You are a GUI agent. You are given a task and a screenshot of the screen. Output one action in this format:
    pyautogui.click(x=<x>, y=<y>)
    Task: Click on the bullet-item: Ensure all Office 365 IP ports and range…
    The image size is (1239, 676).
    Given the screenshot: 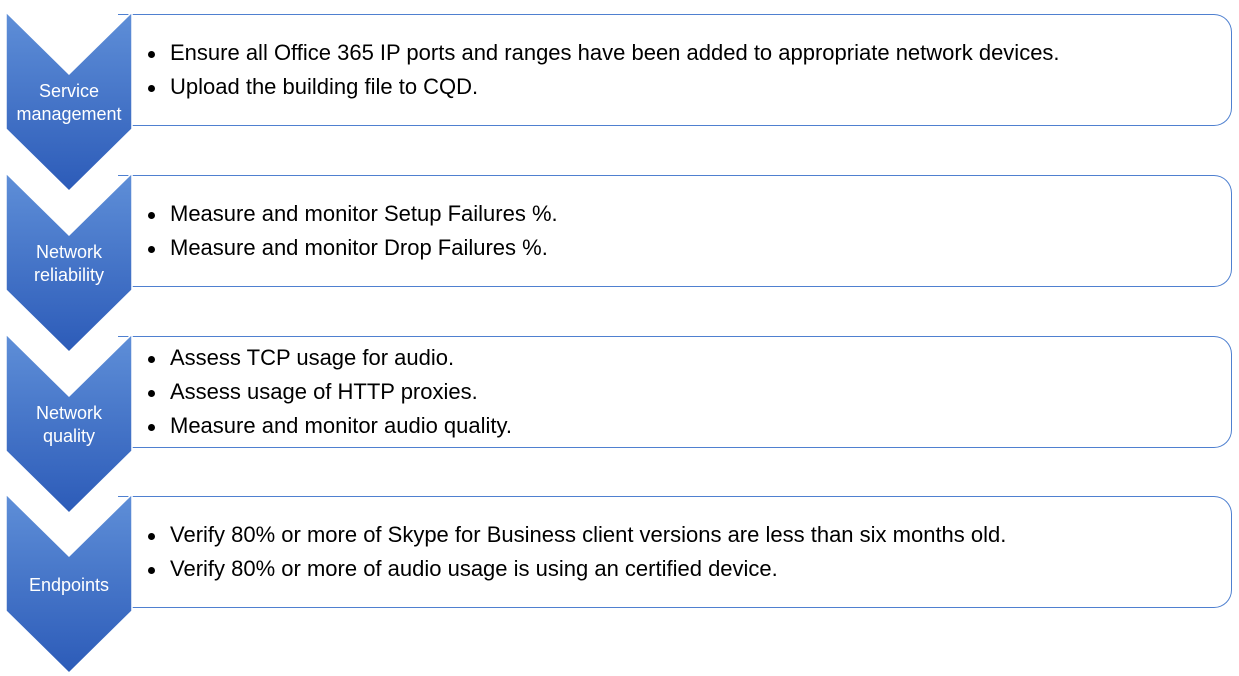 What is the action you would take?
    pyautogui.click(x=604, y=53)
    